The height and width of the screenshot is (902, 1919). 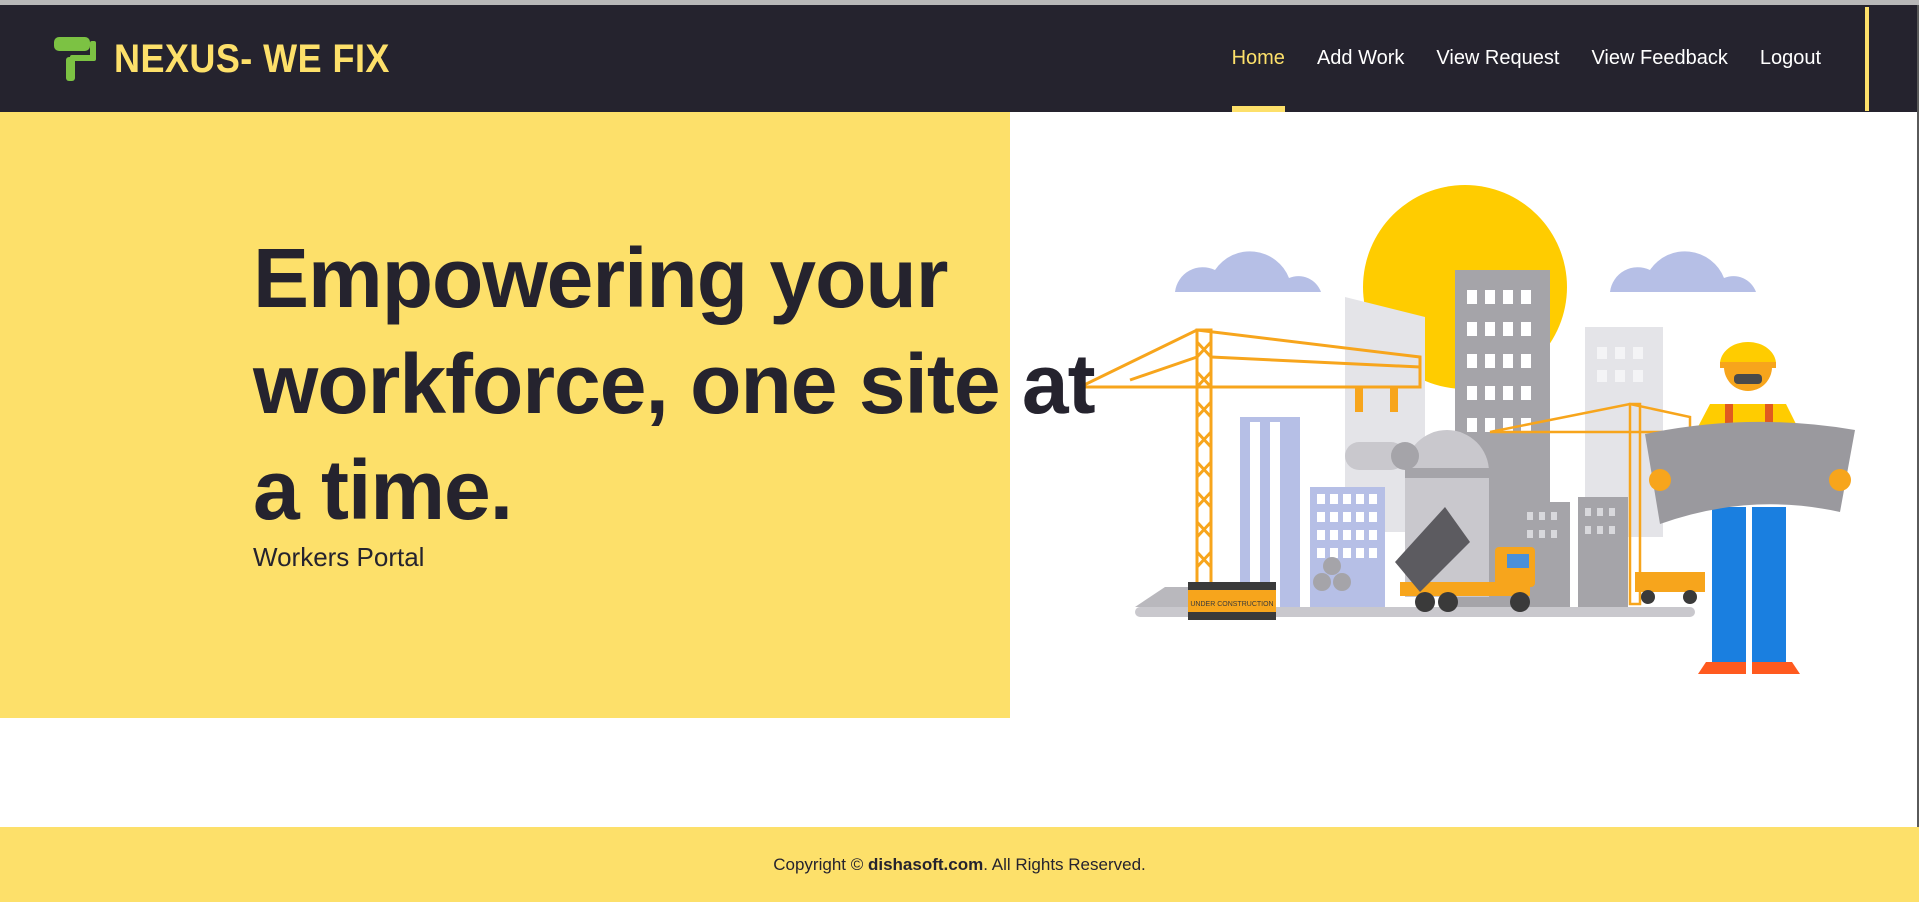 What do you see at coordinates (252, 58) in the screenshot?
I see `brand-name: NEXUS- WE FIX` at bounding box center [252, 58].